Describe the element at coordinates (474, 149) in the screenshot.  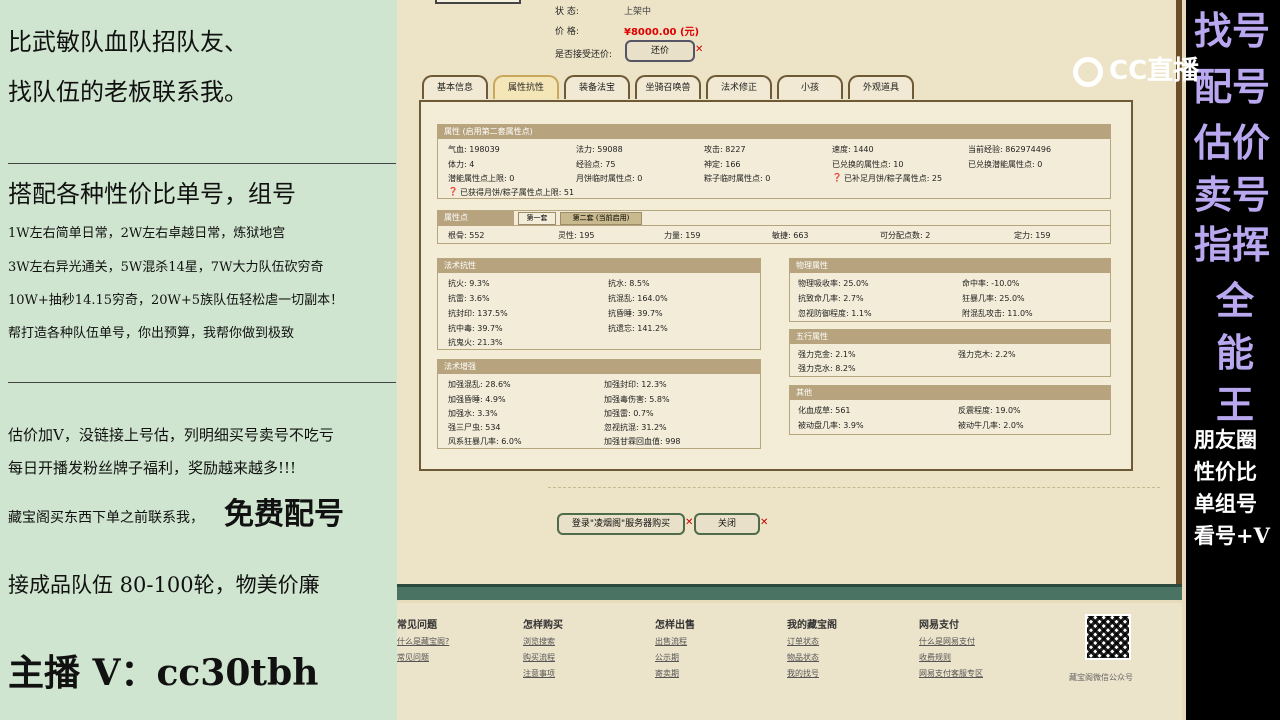
I see `stat: 气血: 198039` at that location.